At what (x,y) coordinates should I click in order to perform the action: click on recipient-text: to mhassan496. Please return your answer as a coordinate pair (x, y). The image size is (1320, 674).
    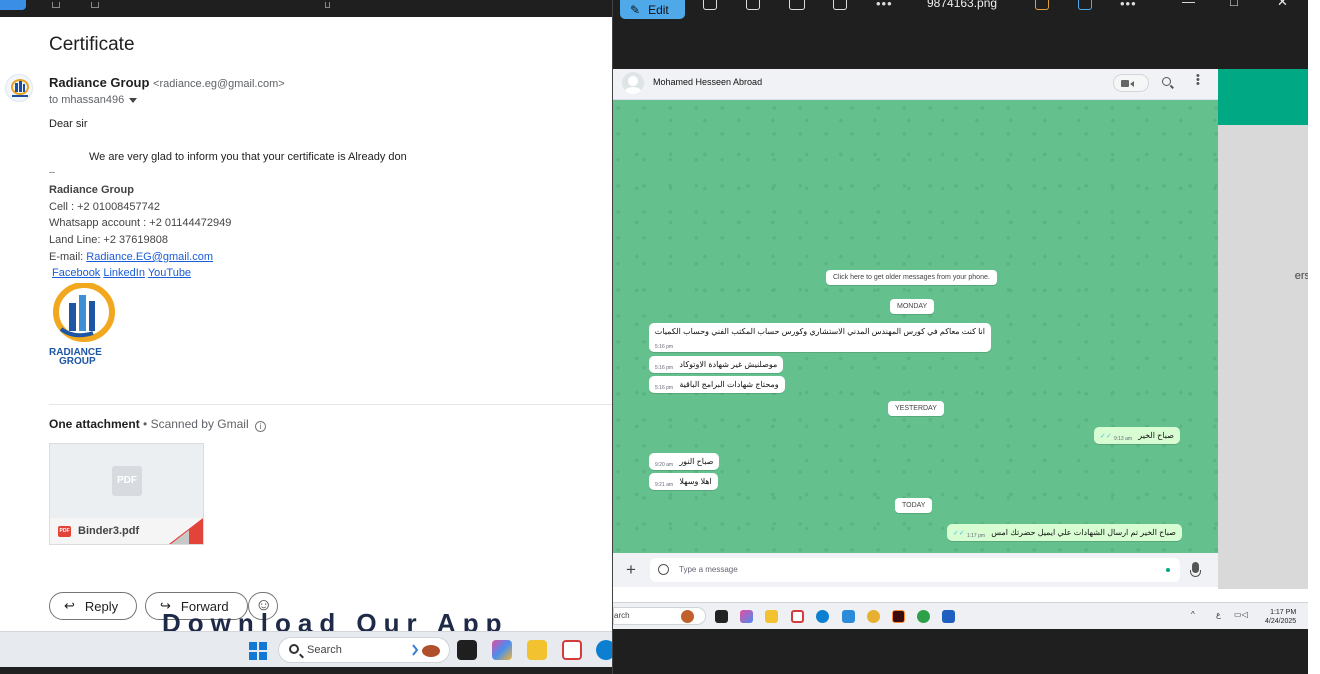
    Looking at the image, I should click on (87, 100).